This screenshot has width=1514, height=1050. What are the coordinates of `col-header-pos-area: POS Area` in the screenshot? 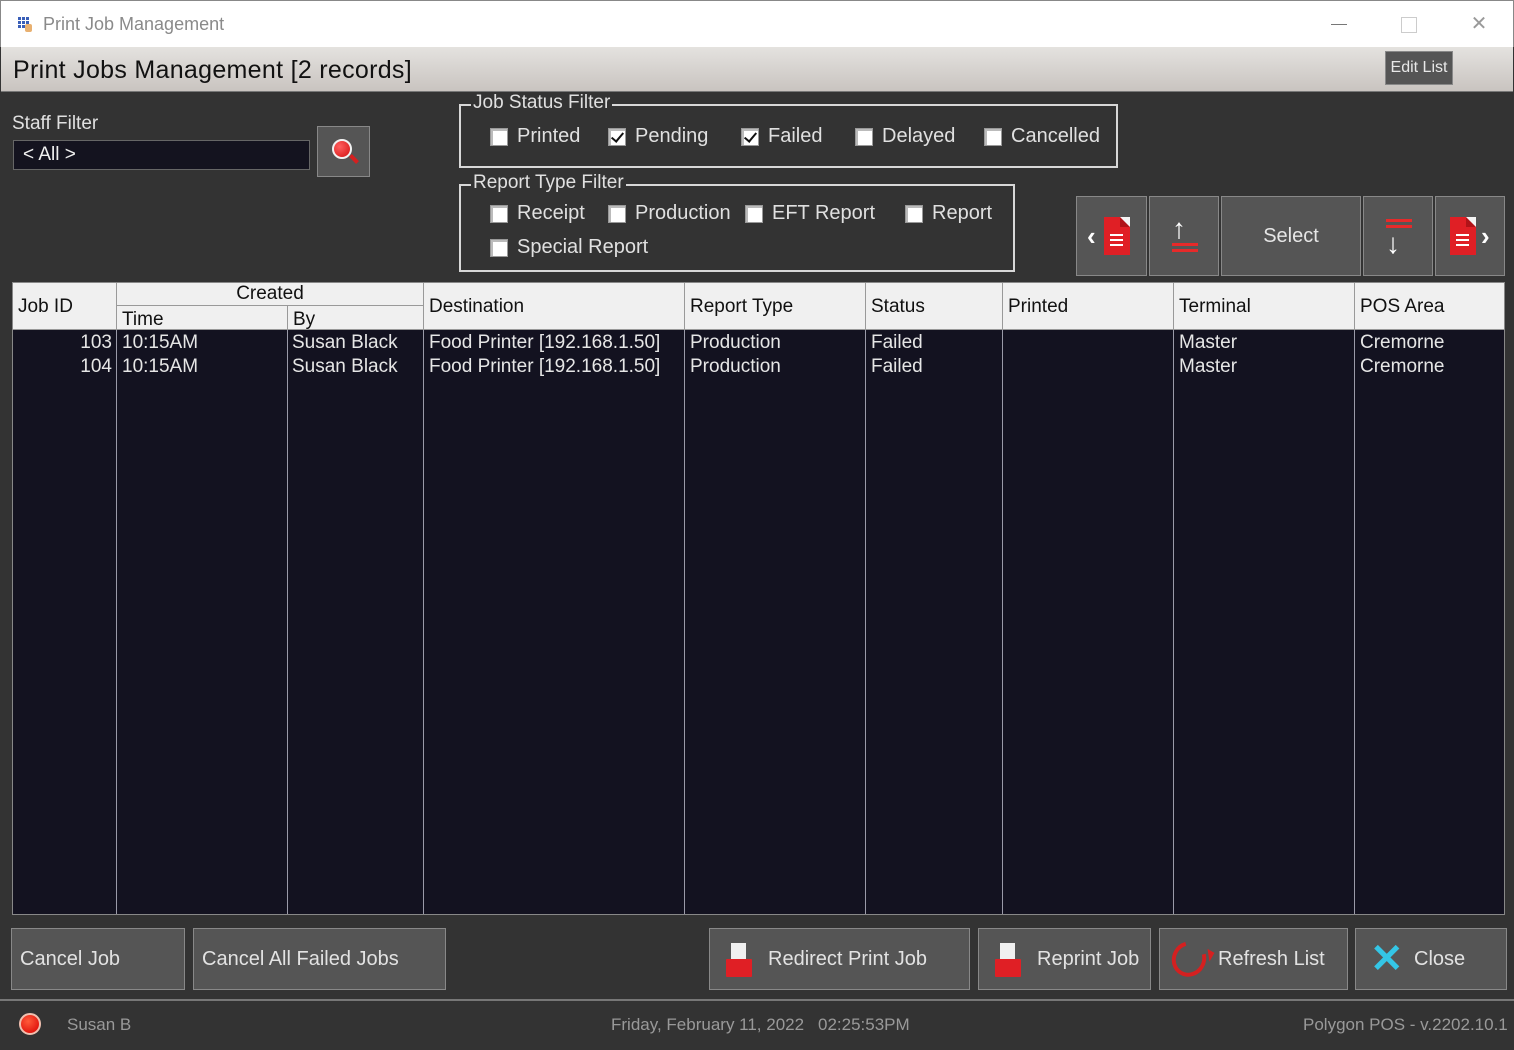 It's located at (1429, 306).